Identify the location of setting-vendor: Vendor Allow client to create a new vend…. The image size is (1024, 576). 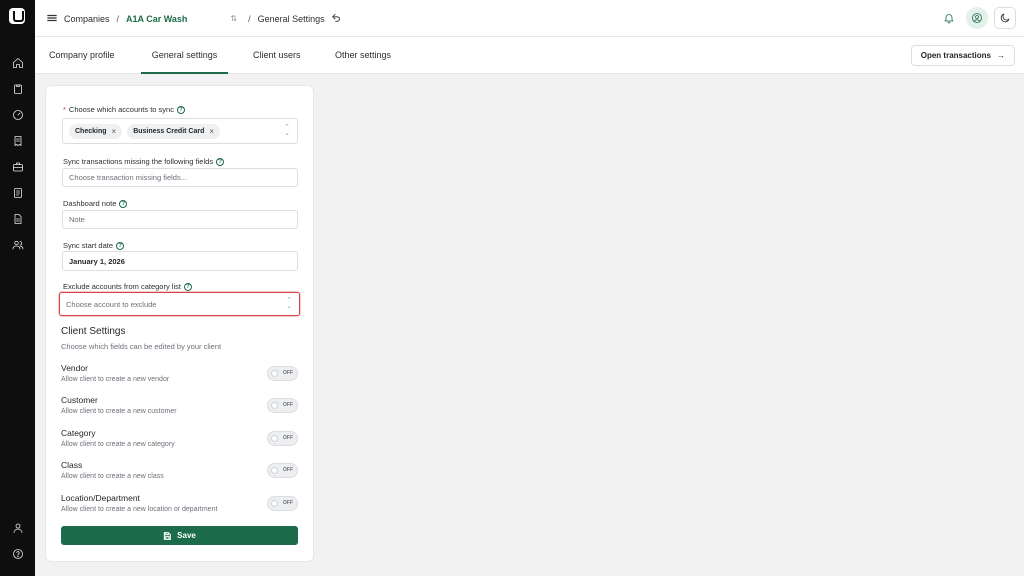
(179, 375).